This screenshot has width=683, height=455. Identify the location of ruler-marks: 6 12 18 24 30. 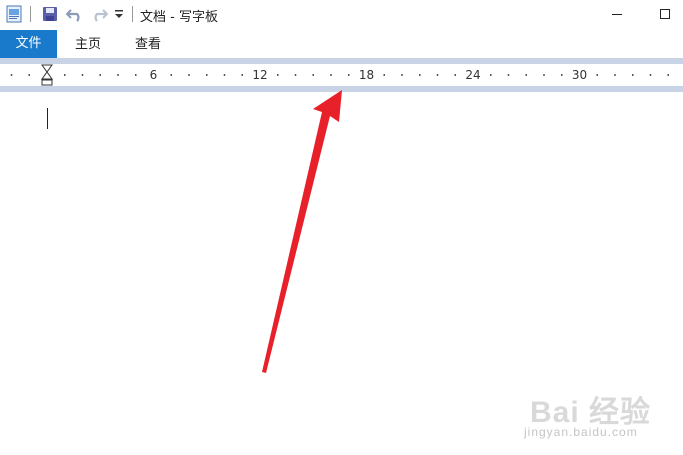
(339, 75).